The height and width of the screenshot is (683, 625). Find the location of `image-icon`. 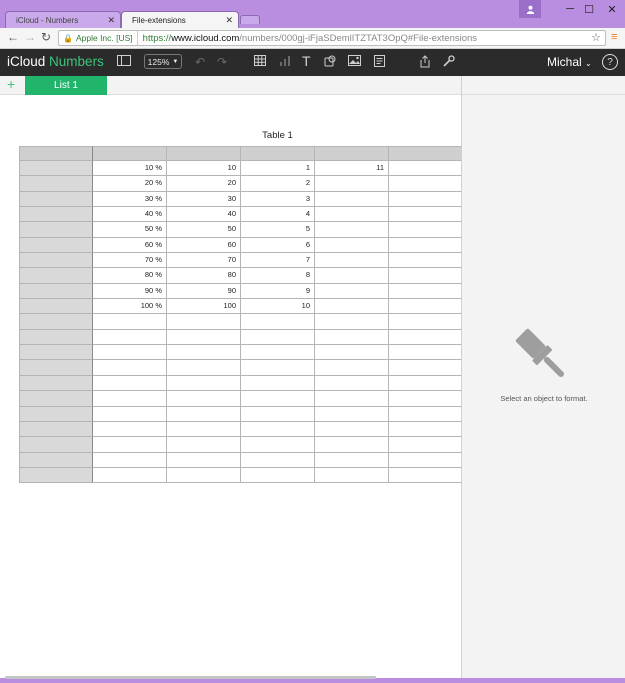

image-icon is located at coordinates (354, 62).